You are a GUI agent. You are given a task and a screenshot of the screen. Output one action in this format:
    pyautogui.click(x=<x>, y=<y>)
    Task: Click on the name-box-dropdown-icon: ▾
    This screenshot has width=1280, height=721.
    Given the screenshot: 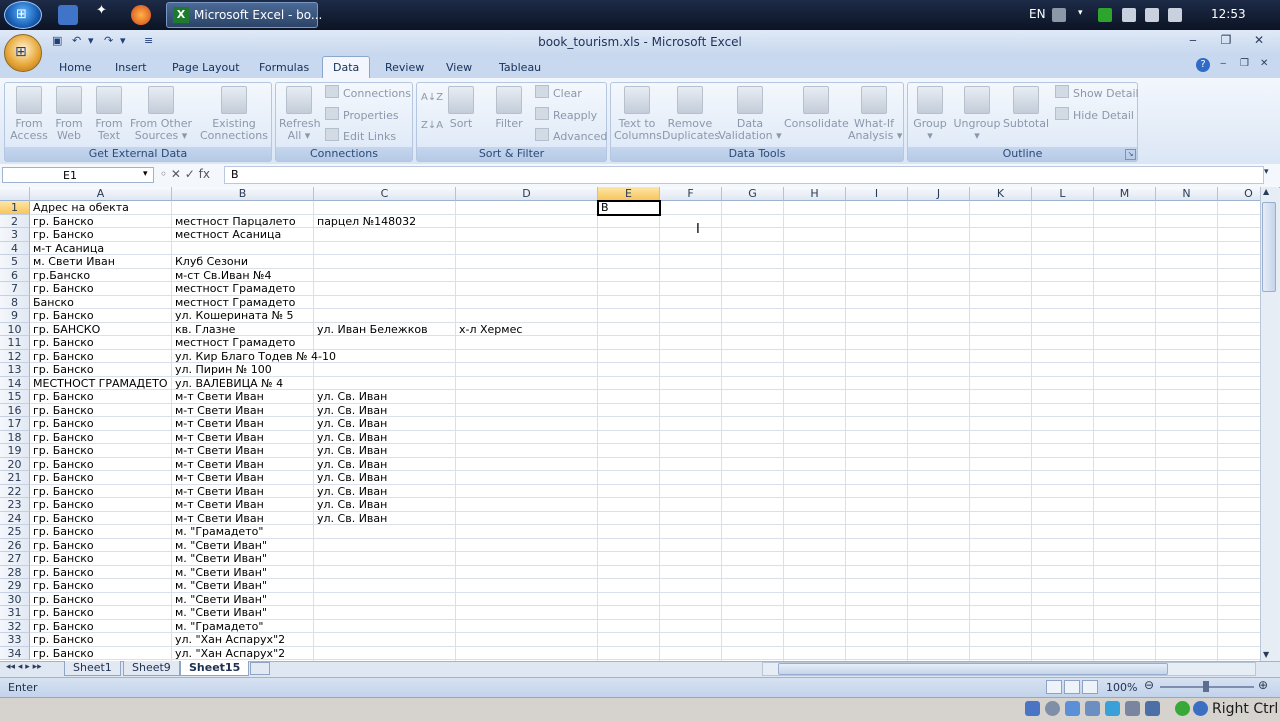 What is the action you would take?
    pyautogui.click(x=145, y=174)
    